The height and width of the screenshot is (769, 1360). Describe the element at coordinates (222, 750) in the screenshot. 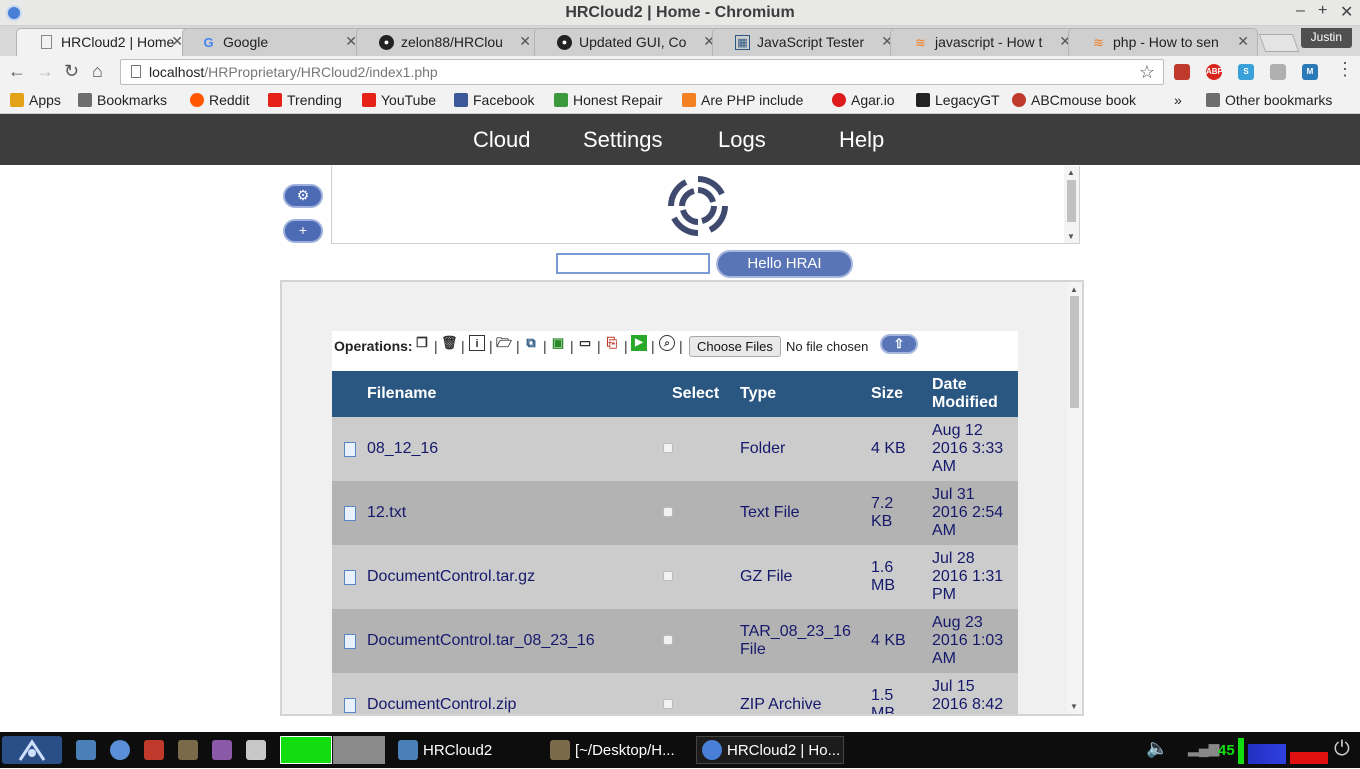

I see `media-icon` at that location.